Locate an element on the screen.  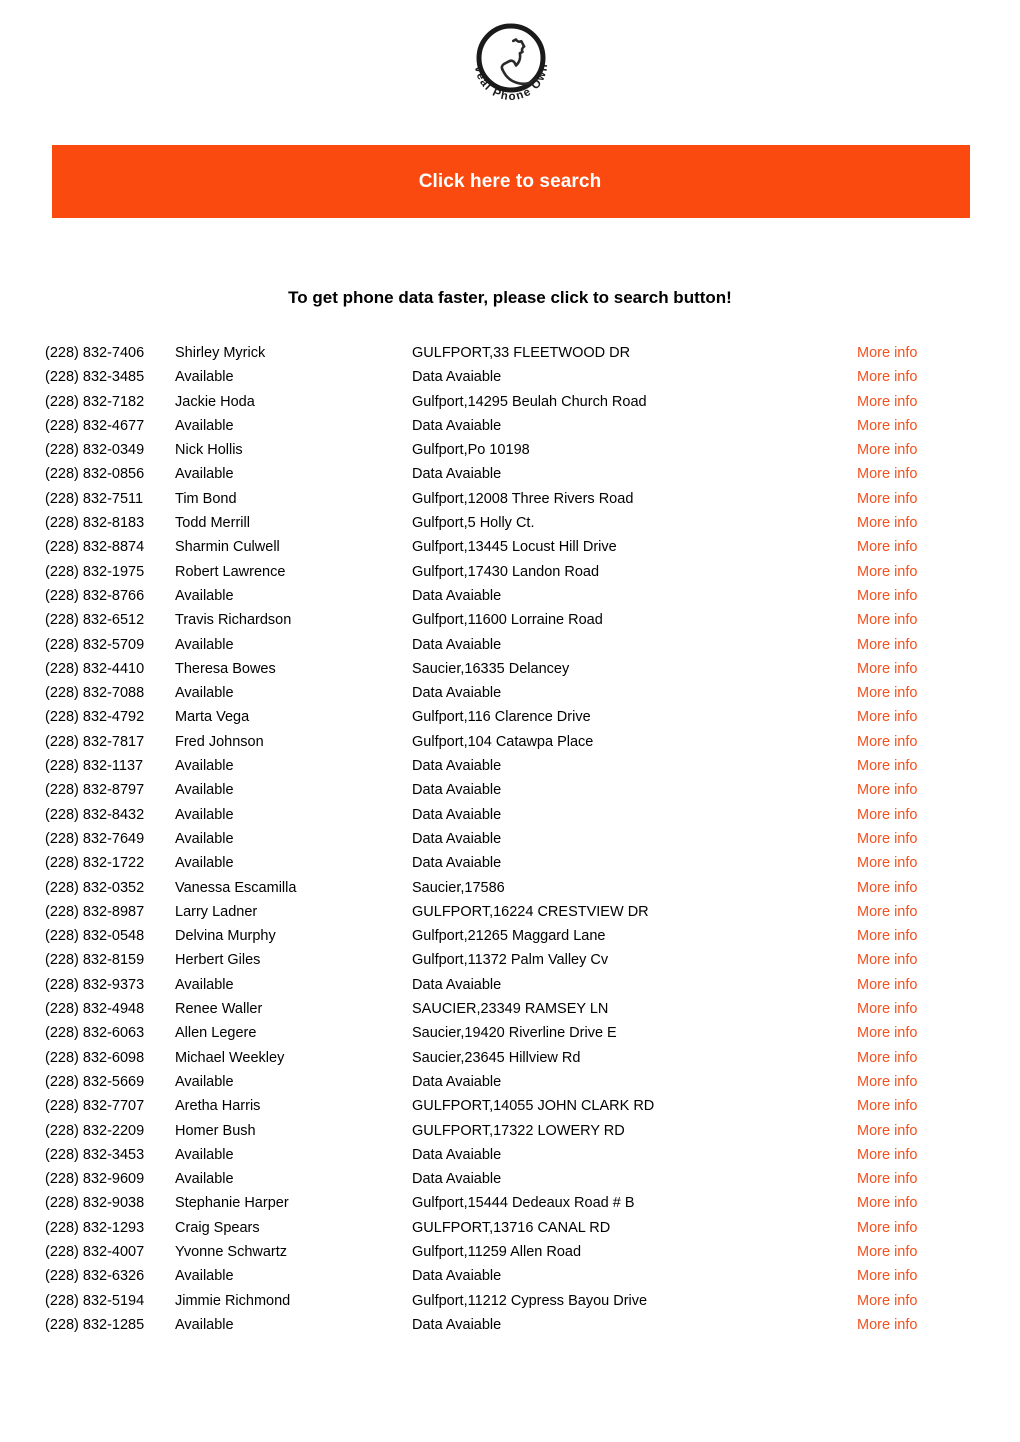
phone-number-cell: (228) 832-6098 is located at coordinates (95, 1057).